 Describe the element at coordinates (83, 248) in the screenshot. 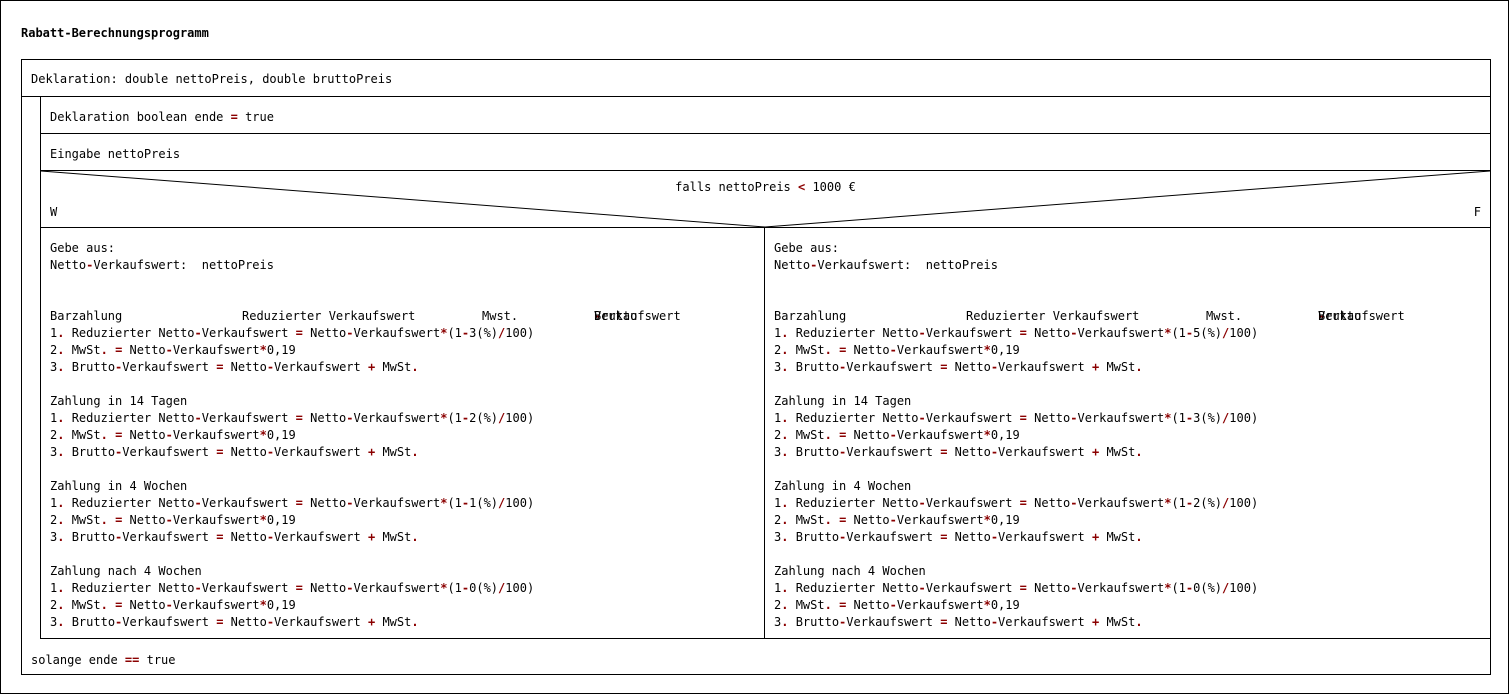

I see `output-label-text: Gebe aus:` at that location.